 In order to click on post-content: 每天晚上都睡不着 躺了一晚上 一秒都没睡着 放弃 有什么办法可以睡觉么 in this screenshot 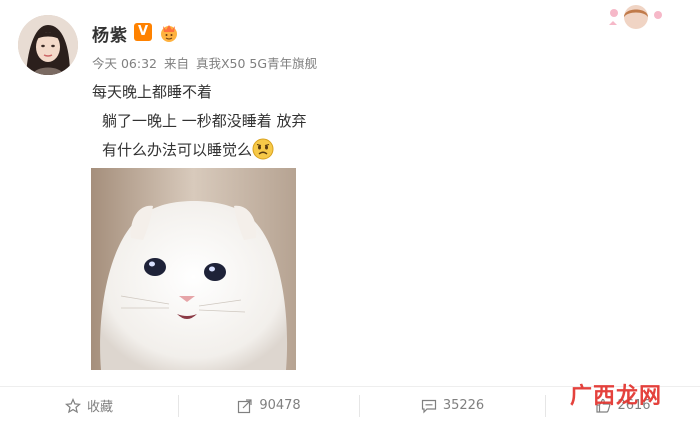, I will do `click(199, 121)`.